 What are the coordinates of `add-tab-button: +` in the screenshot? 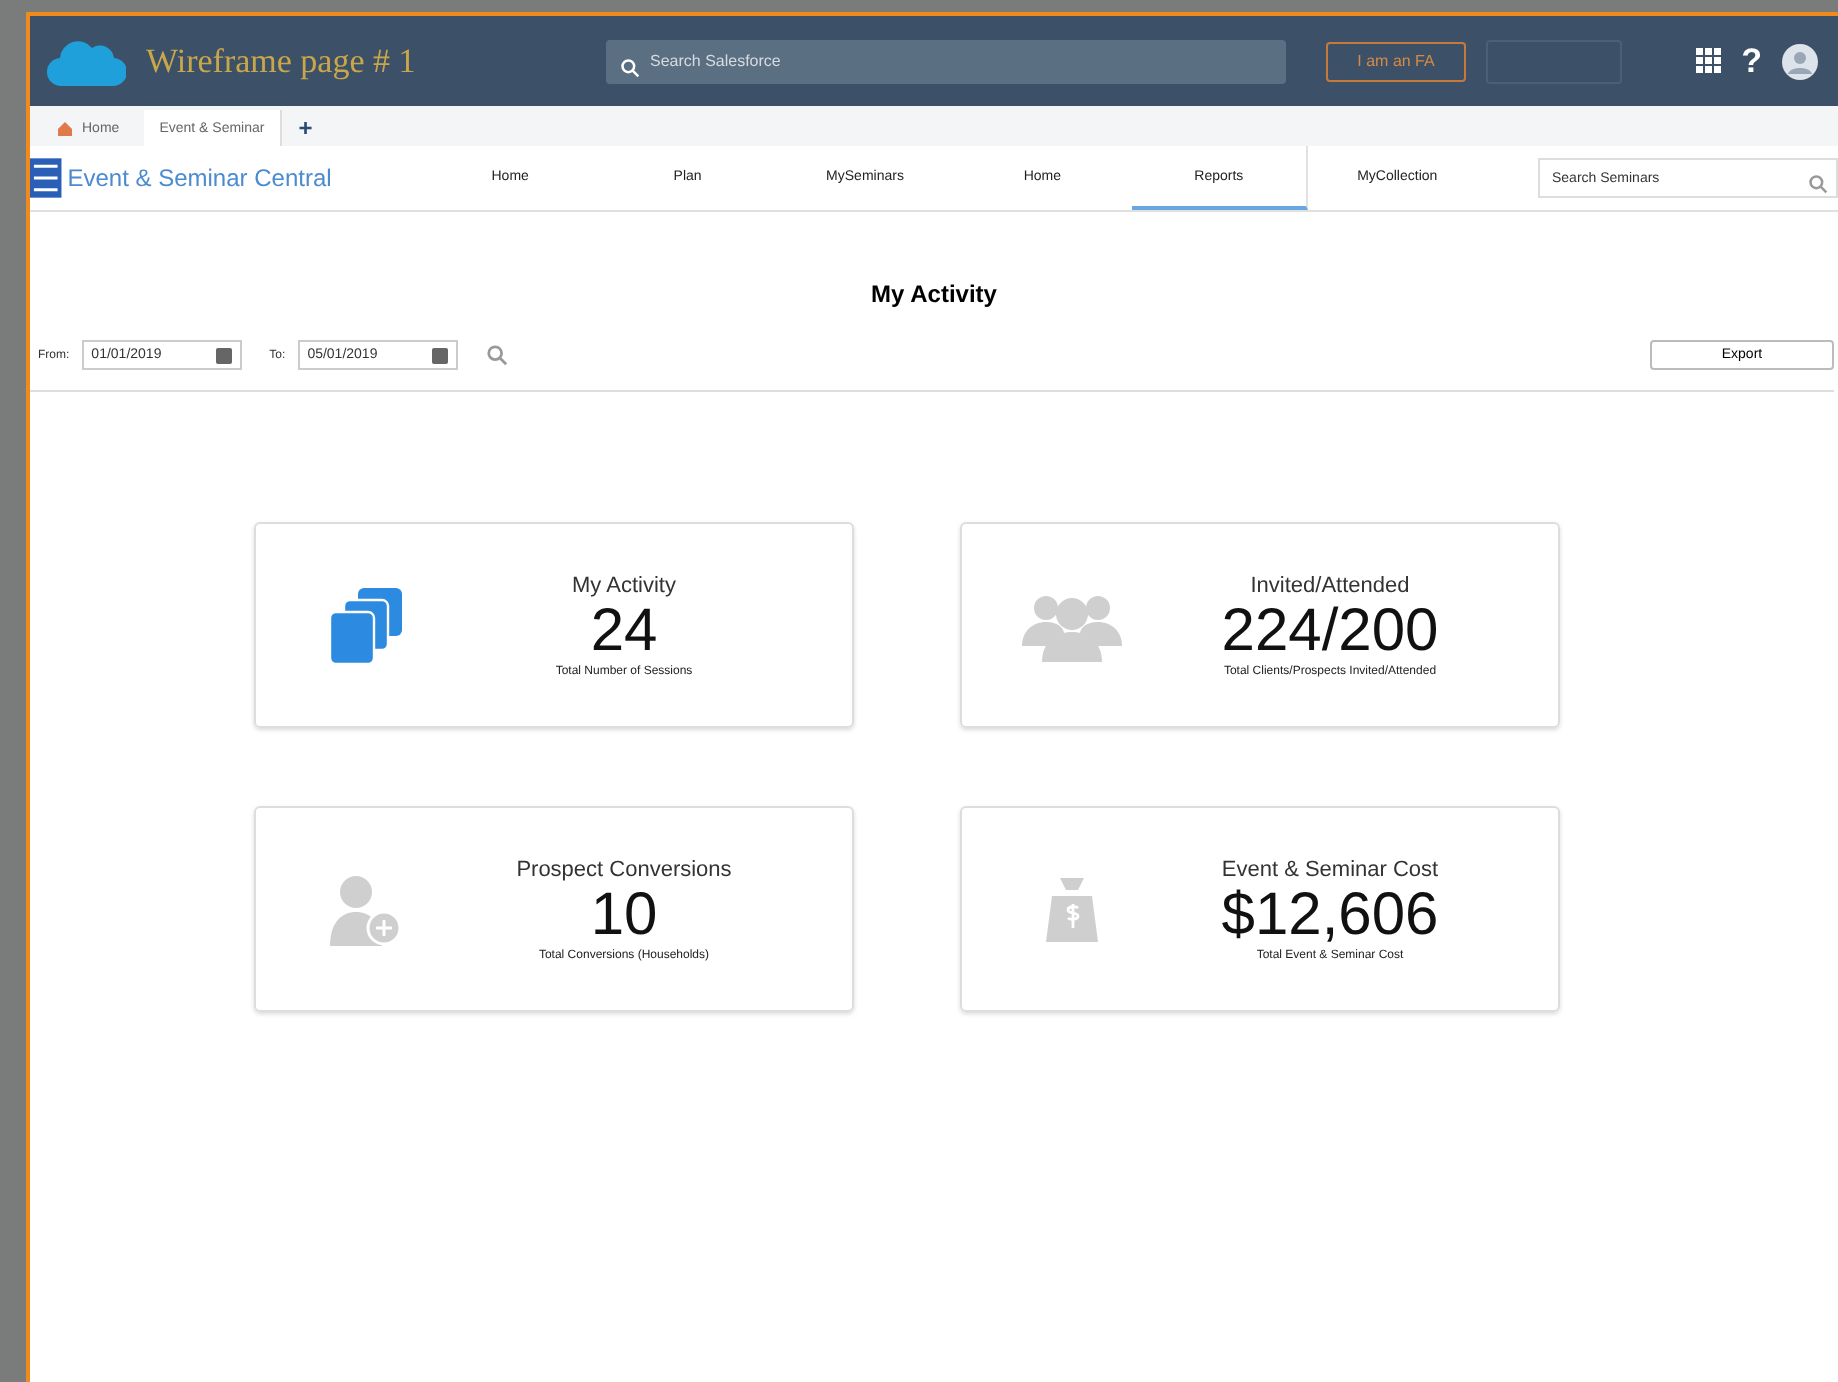 It's located at (305, 128).